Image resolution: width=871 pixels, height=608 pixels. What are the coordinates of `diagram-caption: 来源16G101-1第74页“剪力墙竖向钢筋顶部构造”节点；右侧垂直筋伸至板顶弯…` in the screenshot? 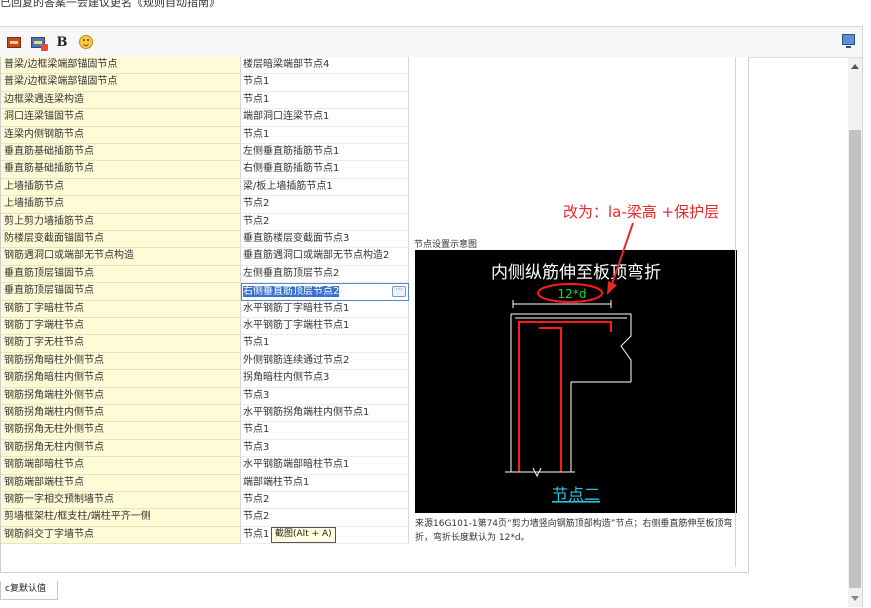 It's located at (574, 531).